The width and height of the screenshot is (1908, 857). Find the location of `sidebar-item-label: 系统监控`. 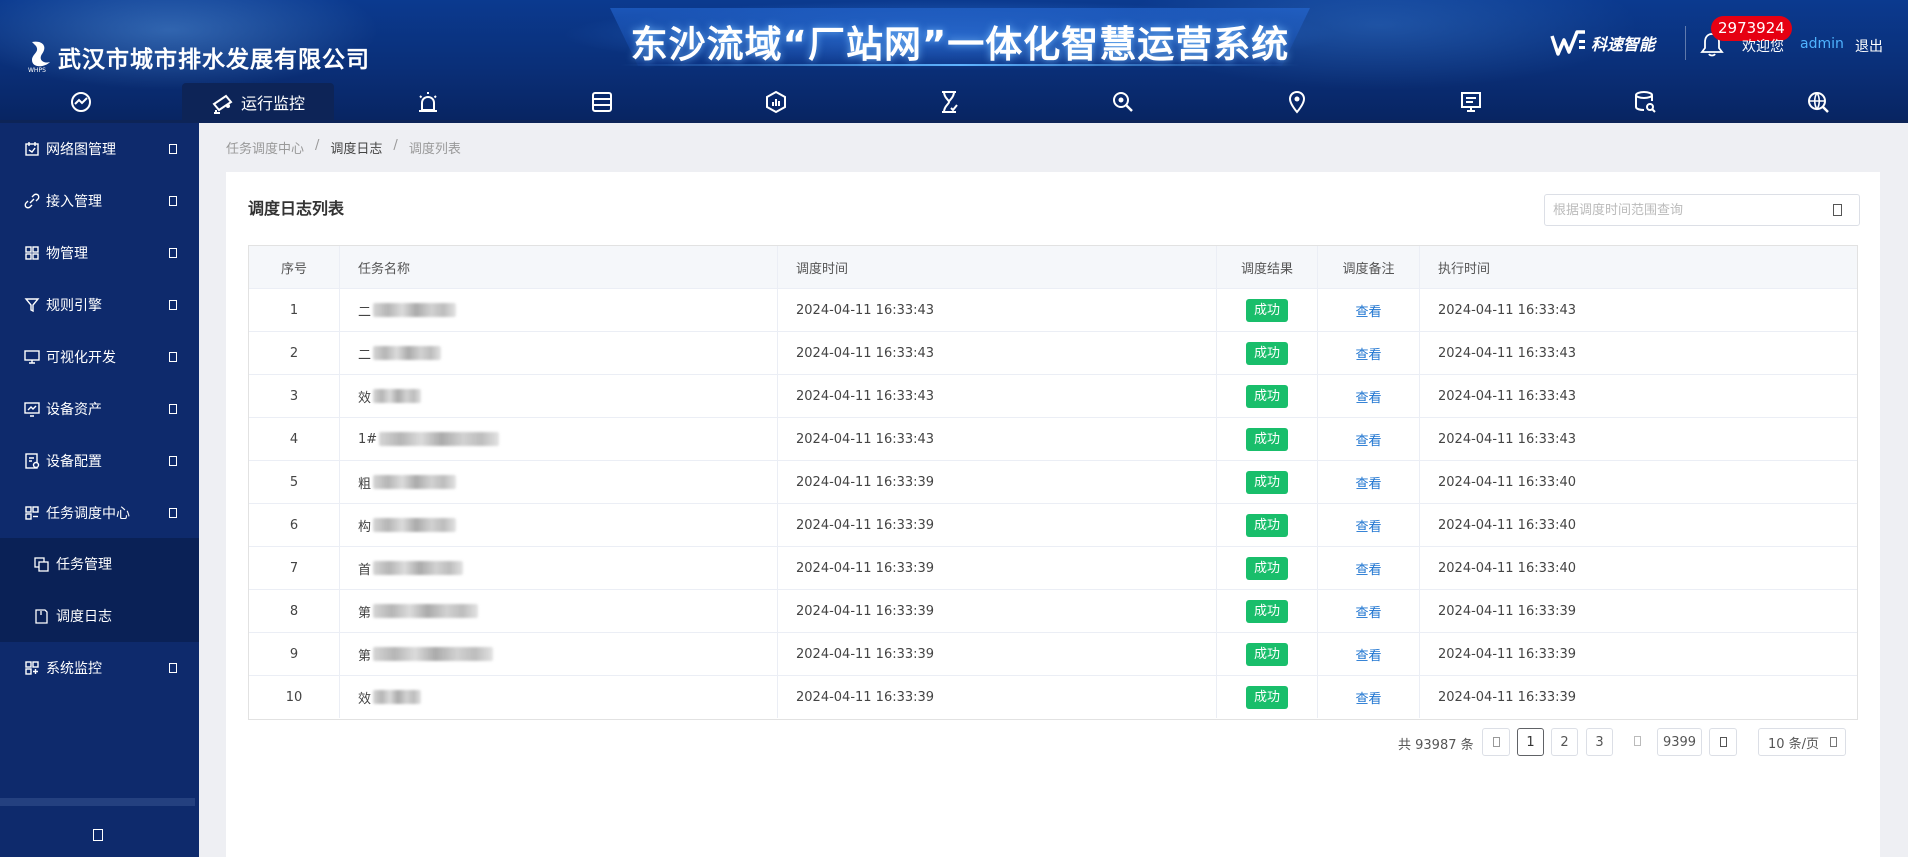

sidebar-item-label: 系统监控 is located at coordinates (74, 669).